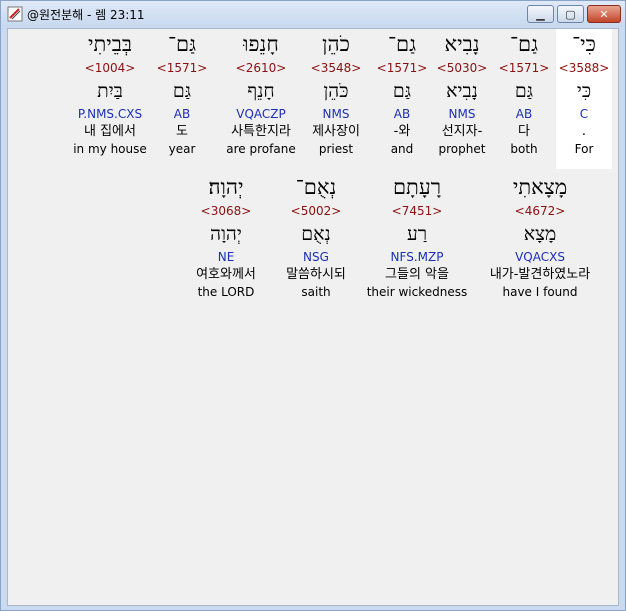 Image resolution: width=626 pixels, height=611 pixels. I want to click on strong-number: <1004>, so click(110, 68).